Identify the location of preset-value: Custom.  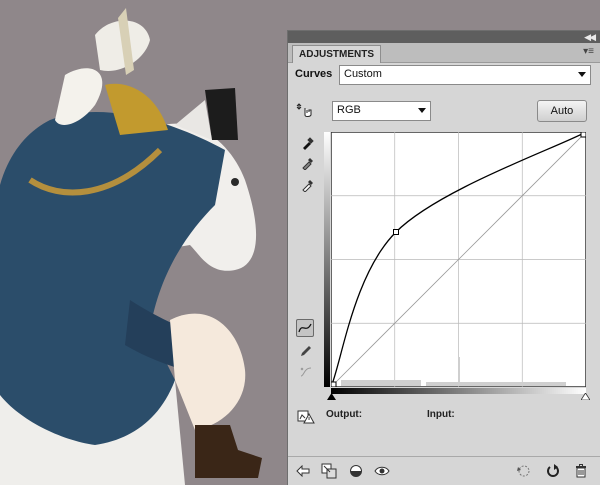
(363, 74).